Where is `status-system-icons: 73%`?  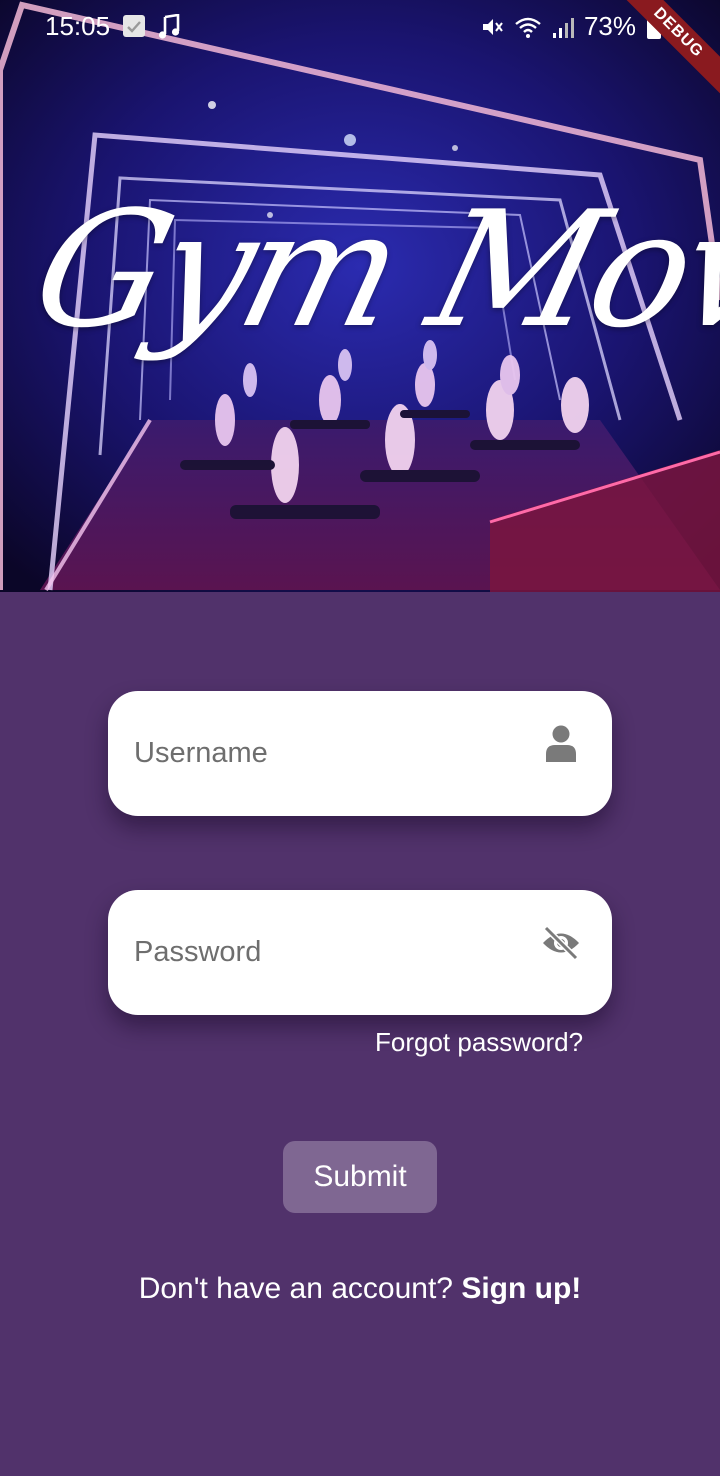 status-system-icons: 73% is located at coordinates (571, 26).